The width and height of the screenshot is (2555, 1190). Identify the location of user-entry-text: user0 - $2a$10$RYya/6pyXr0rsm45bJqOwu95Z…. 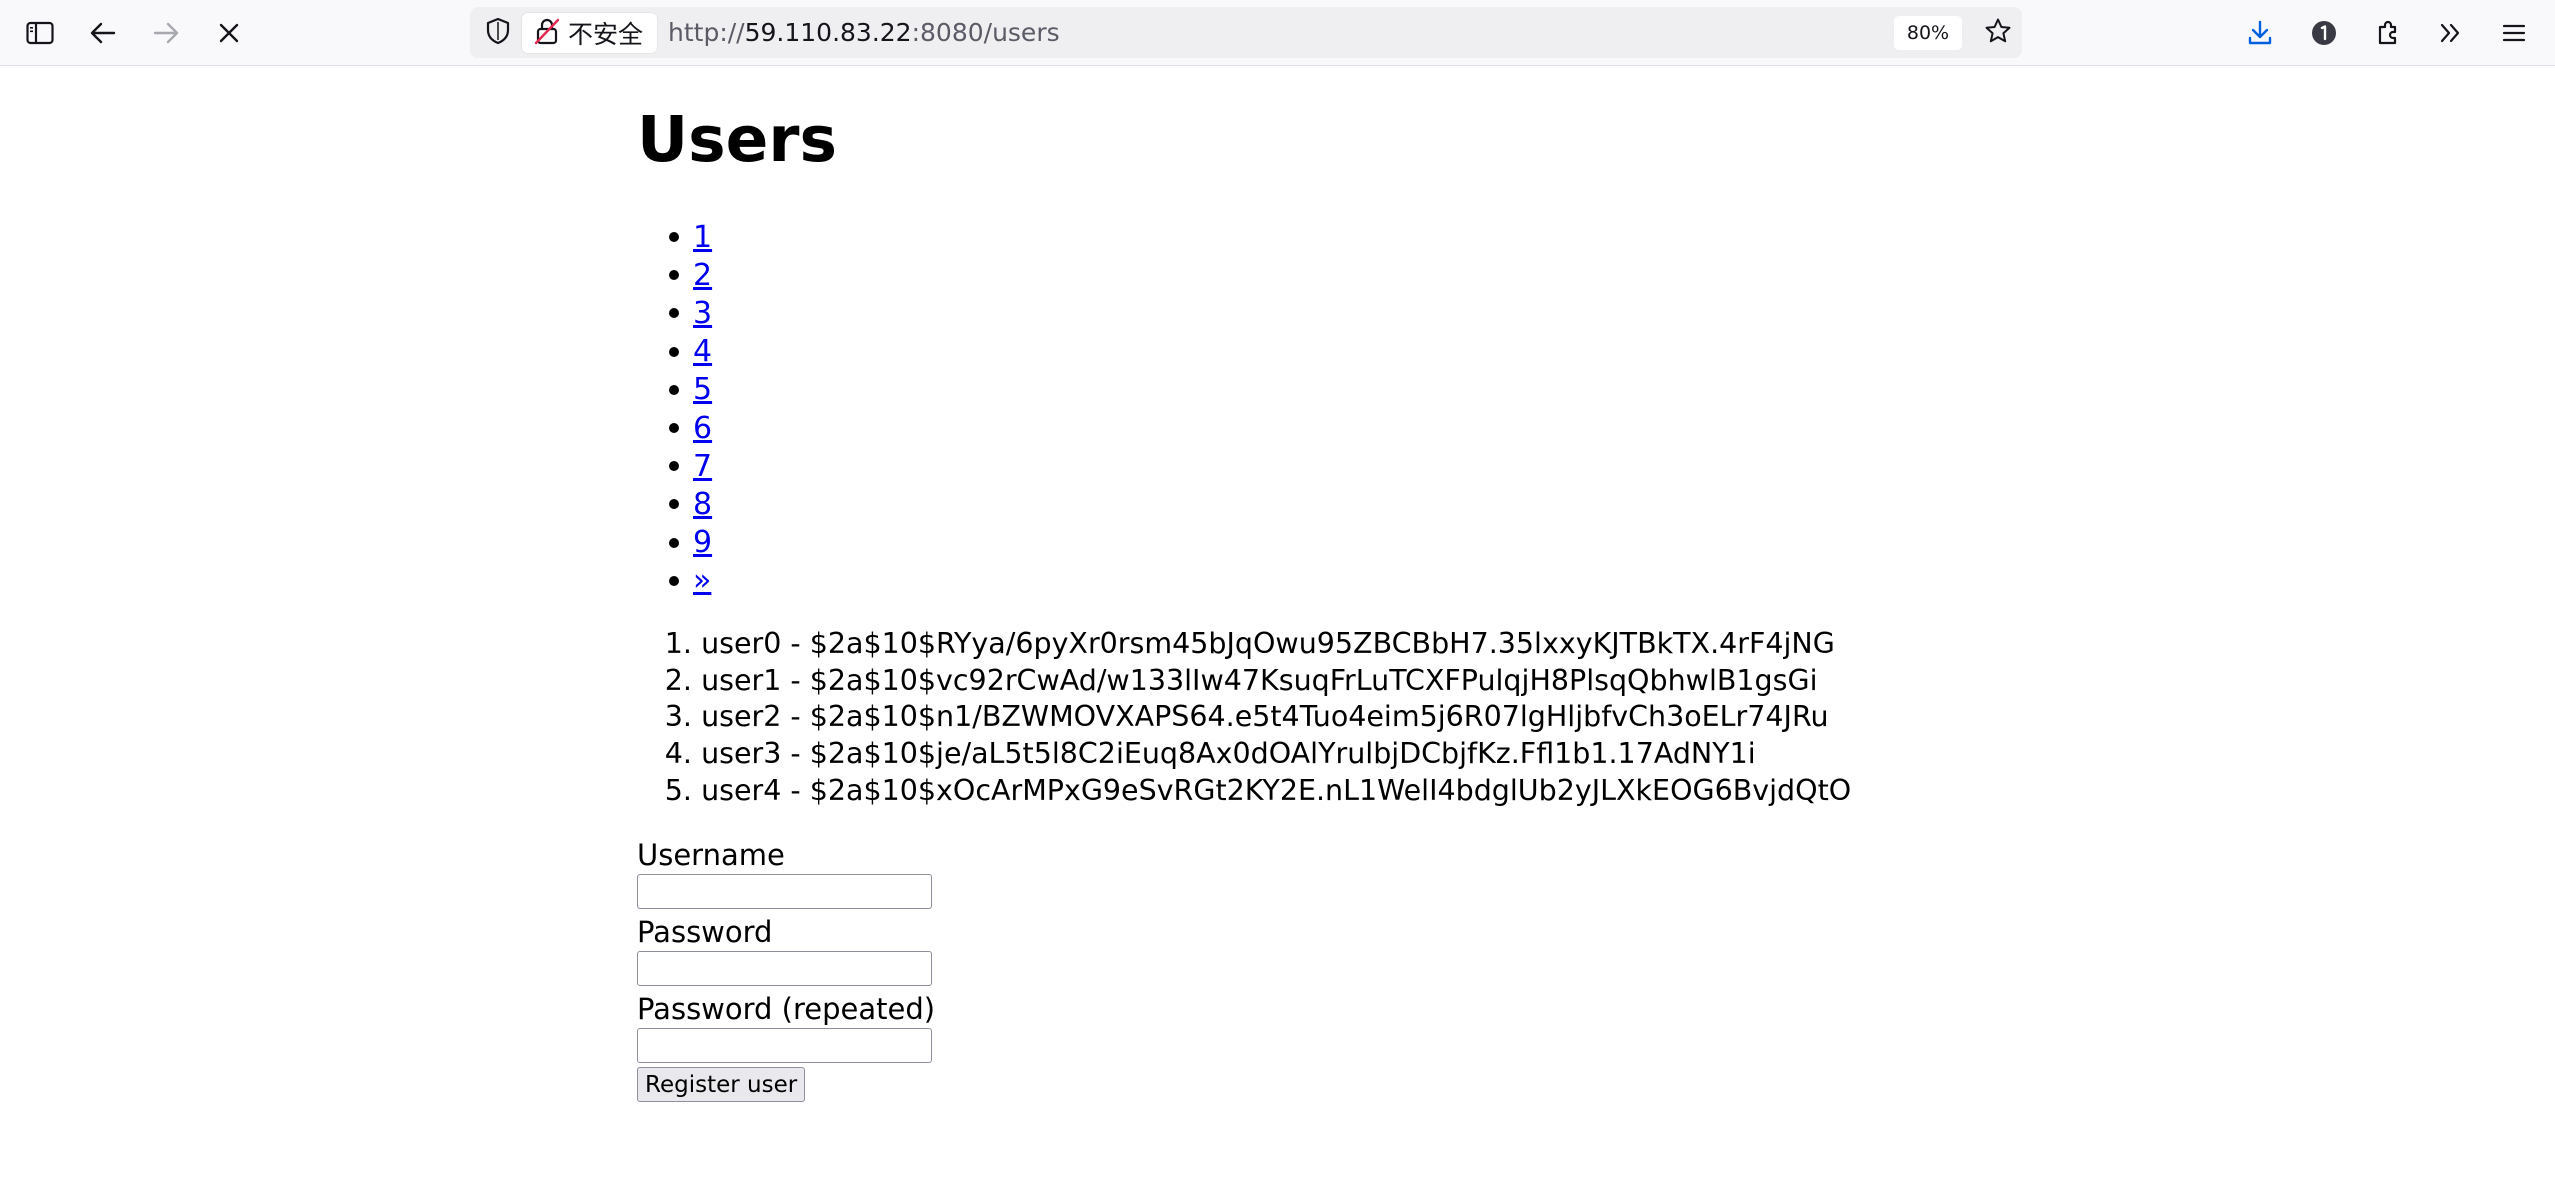
(1268, 643).